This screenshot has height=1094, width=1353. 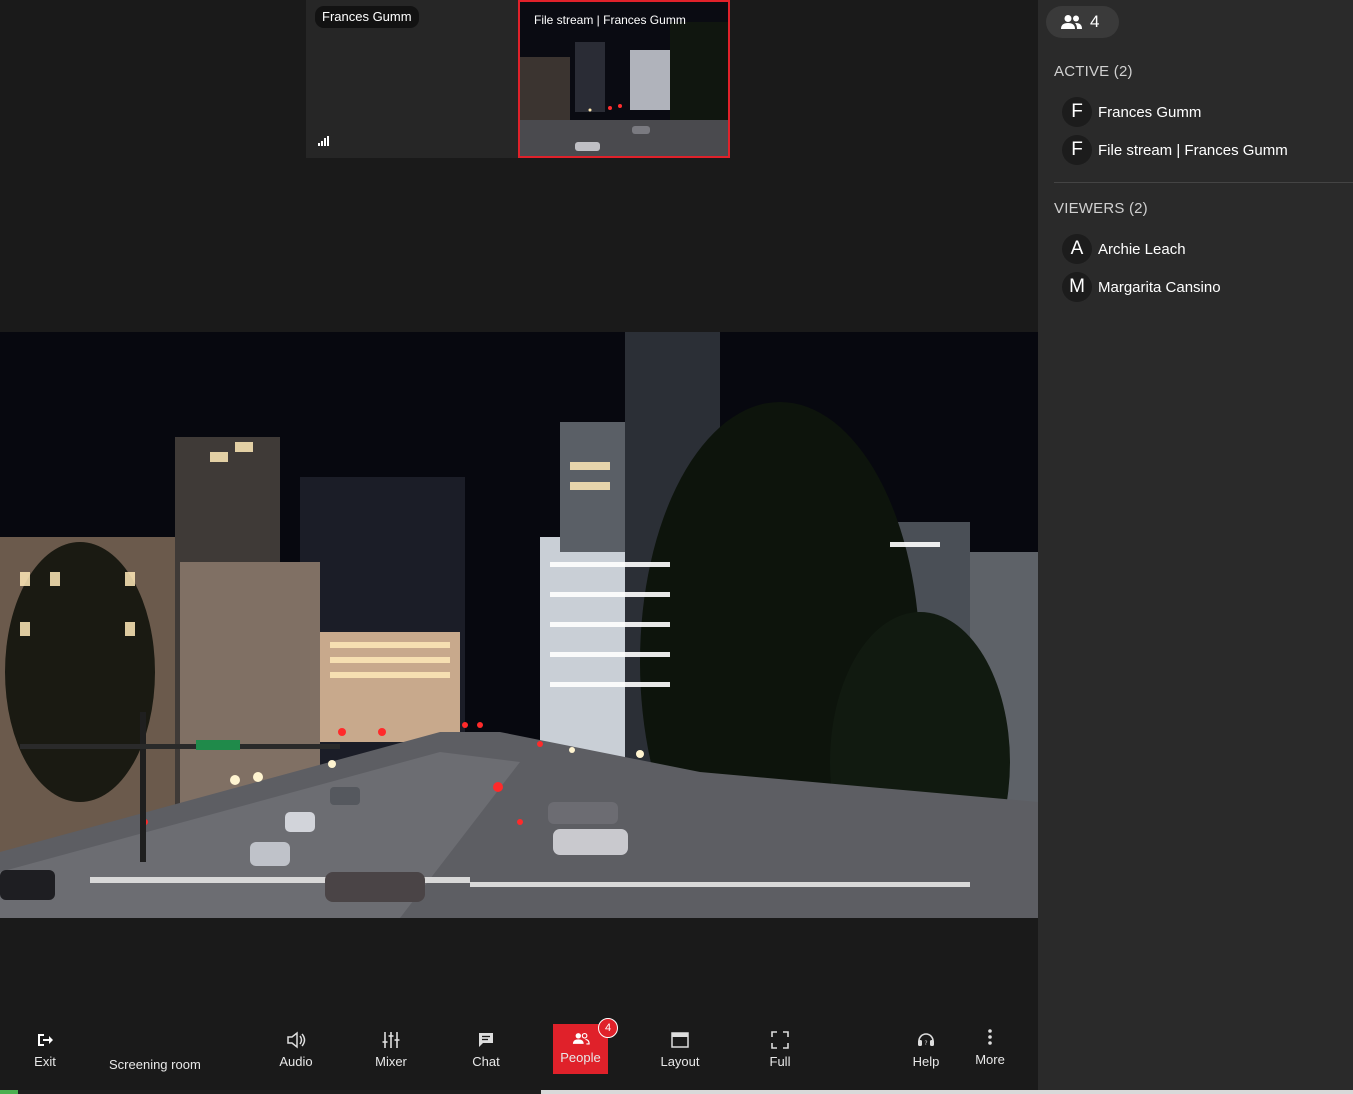 I want to click on participant-count-pill: 4, so click(x=1082, y=22).